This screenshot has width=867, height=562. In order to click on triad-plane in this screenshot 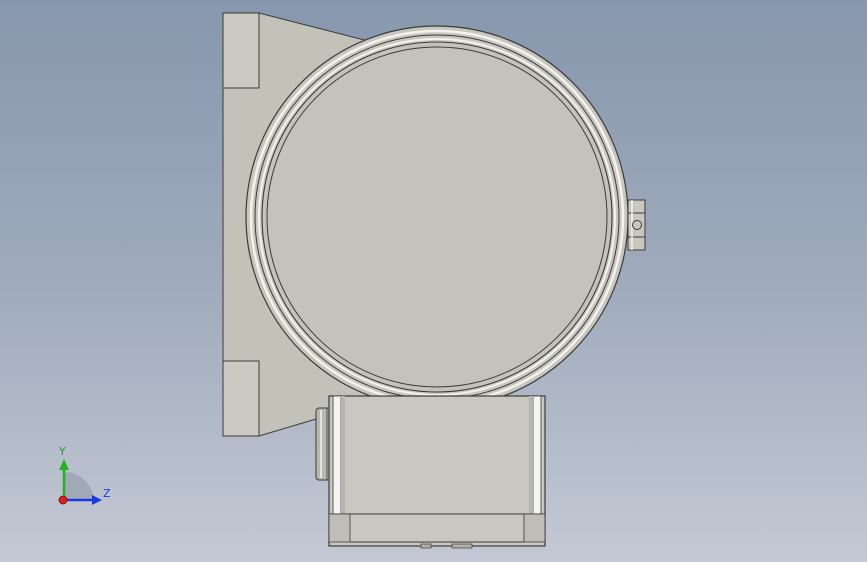, I will do `click(79, 485)`.